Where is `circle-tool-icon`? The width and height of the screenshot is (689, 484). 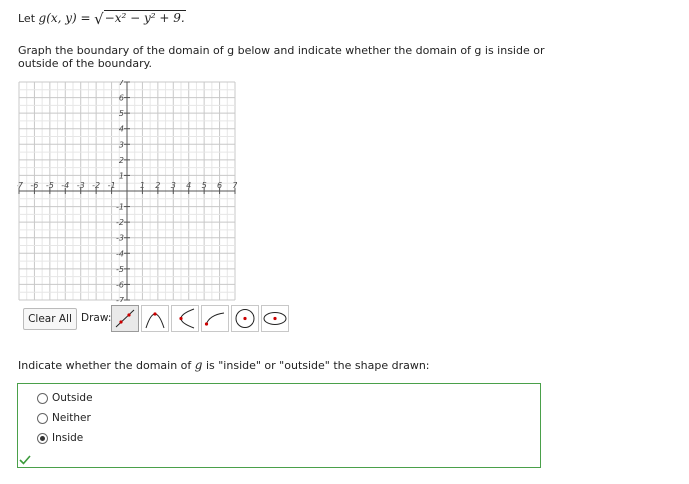
circle-tool-icon is located at coordinates (245, 318).